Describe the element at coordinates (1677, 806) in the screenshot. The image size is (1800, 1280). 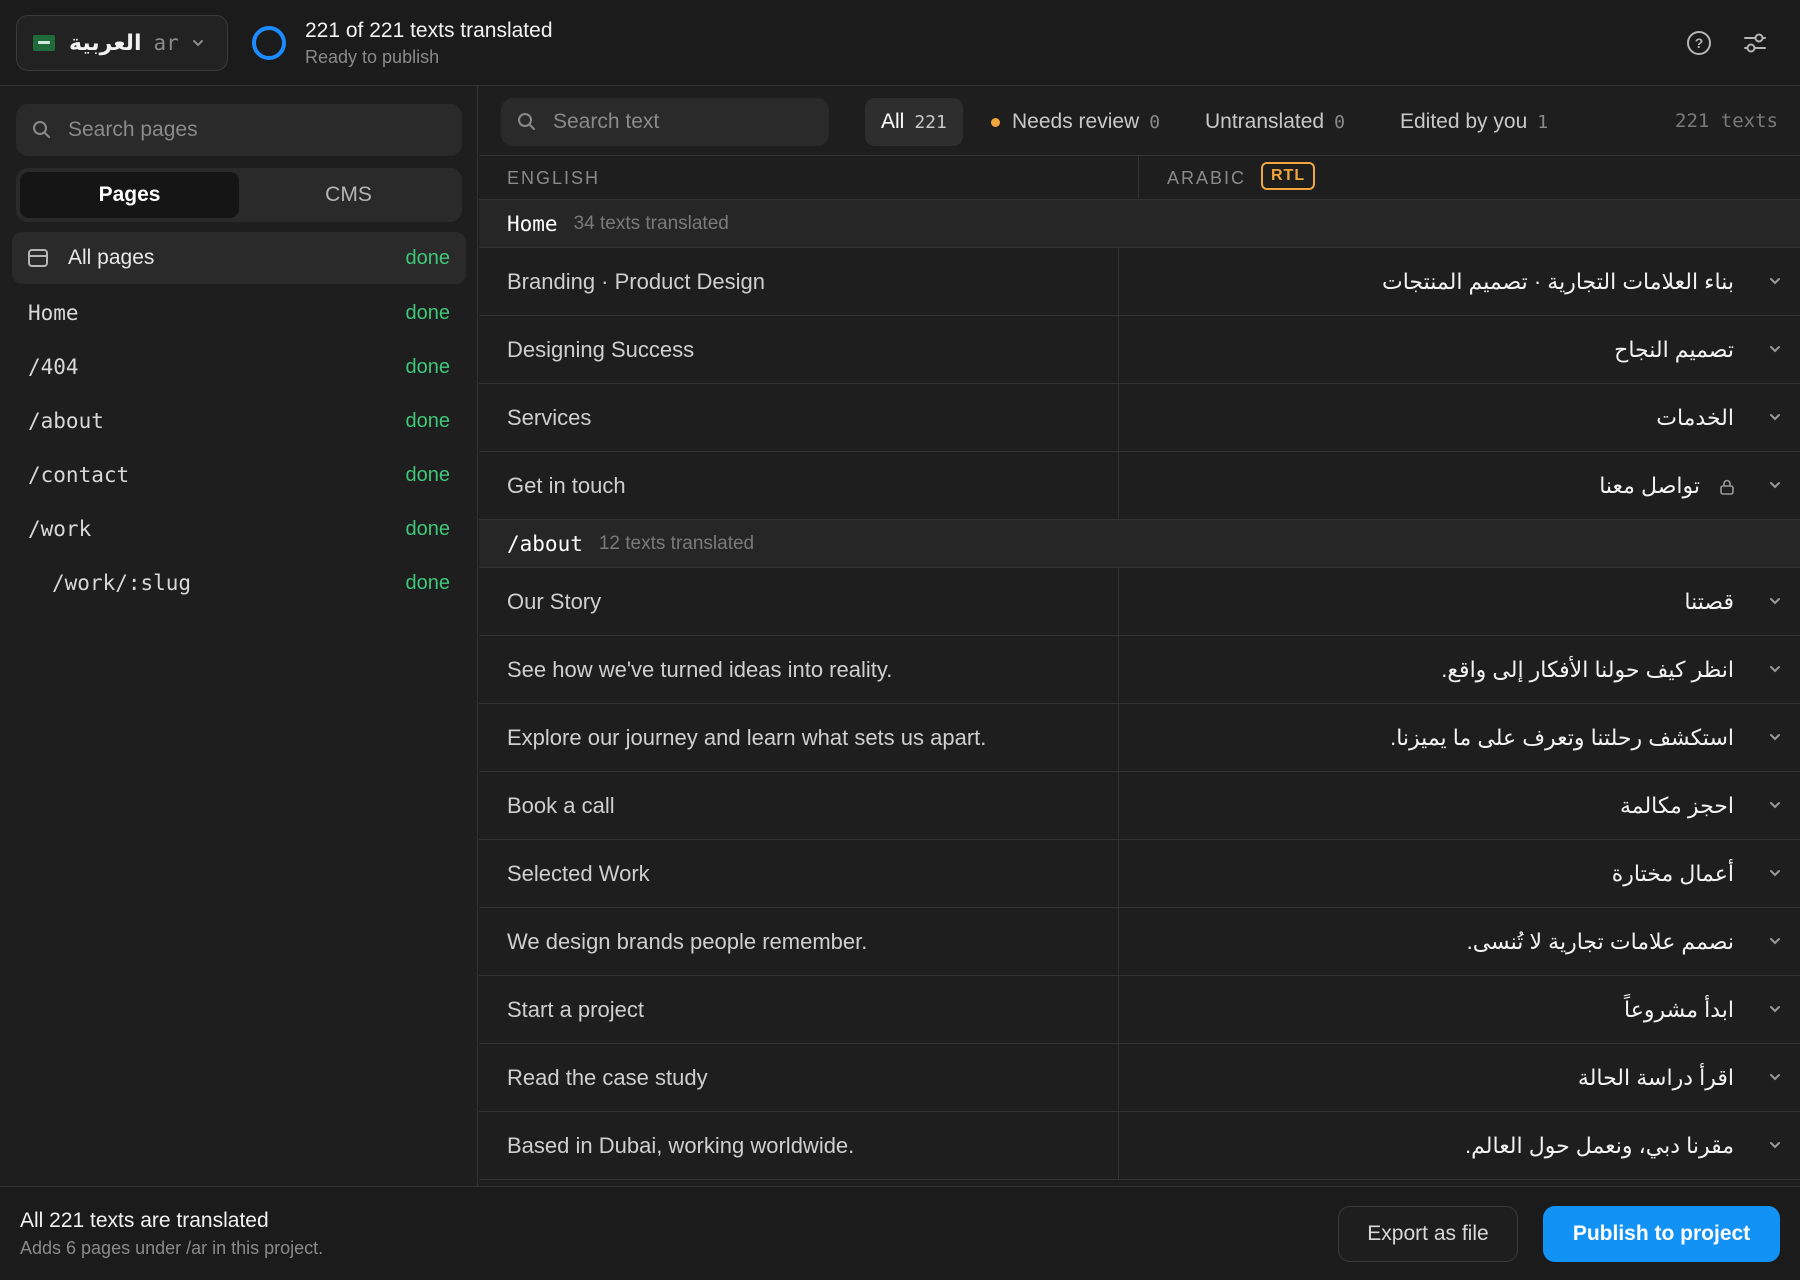
I see `translated-text: احجز مكالمة` at that location.